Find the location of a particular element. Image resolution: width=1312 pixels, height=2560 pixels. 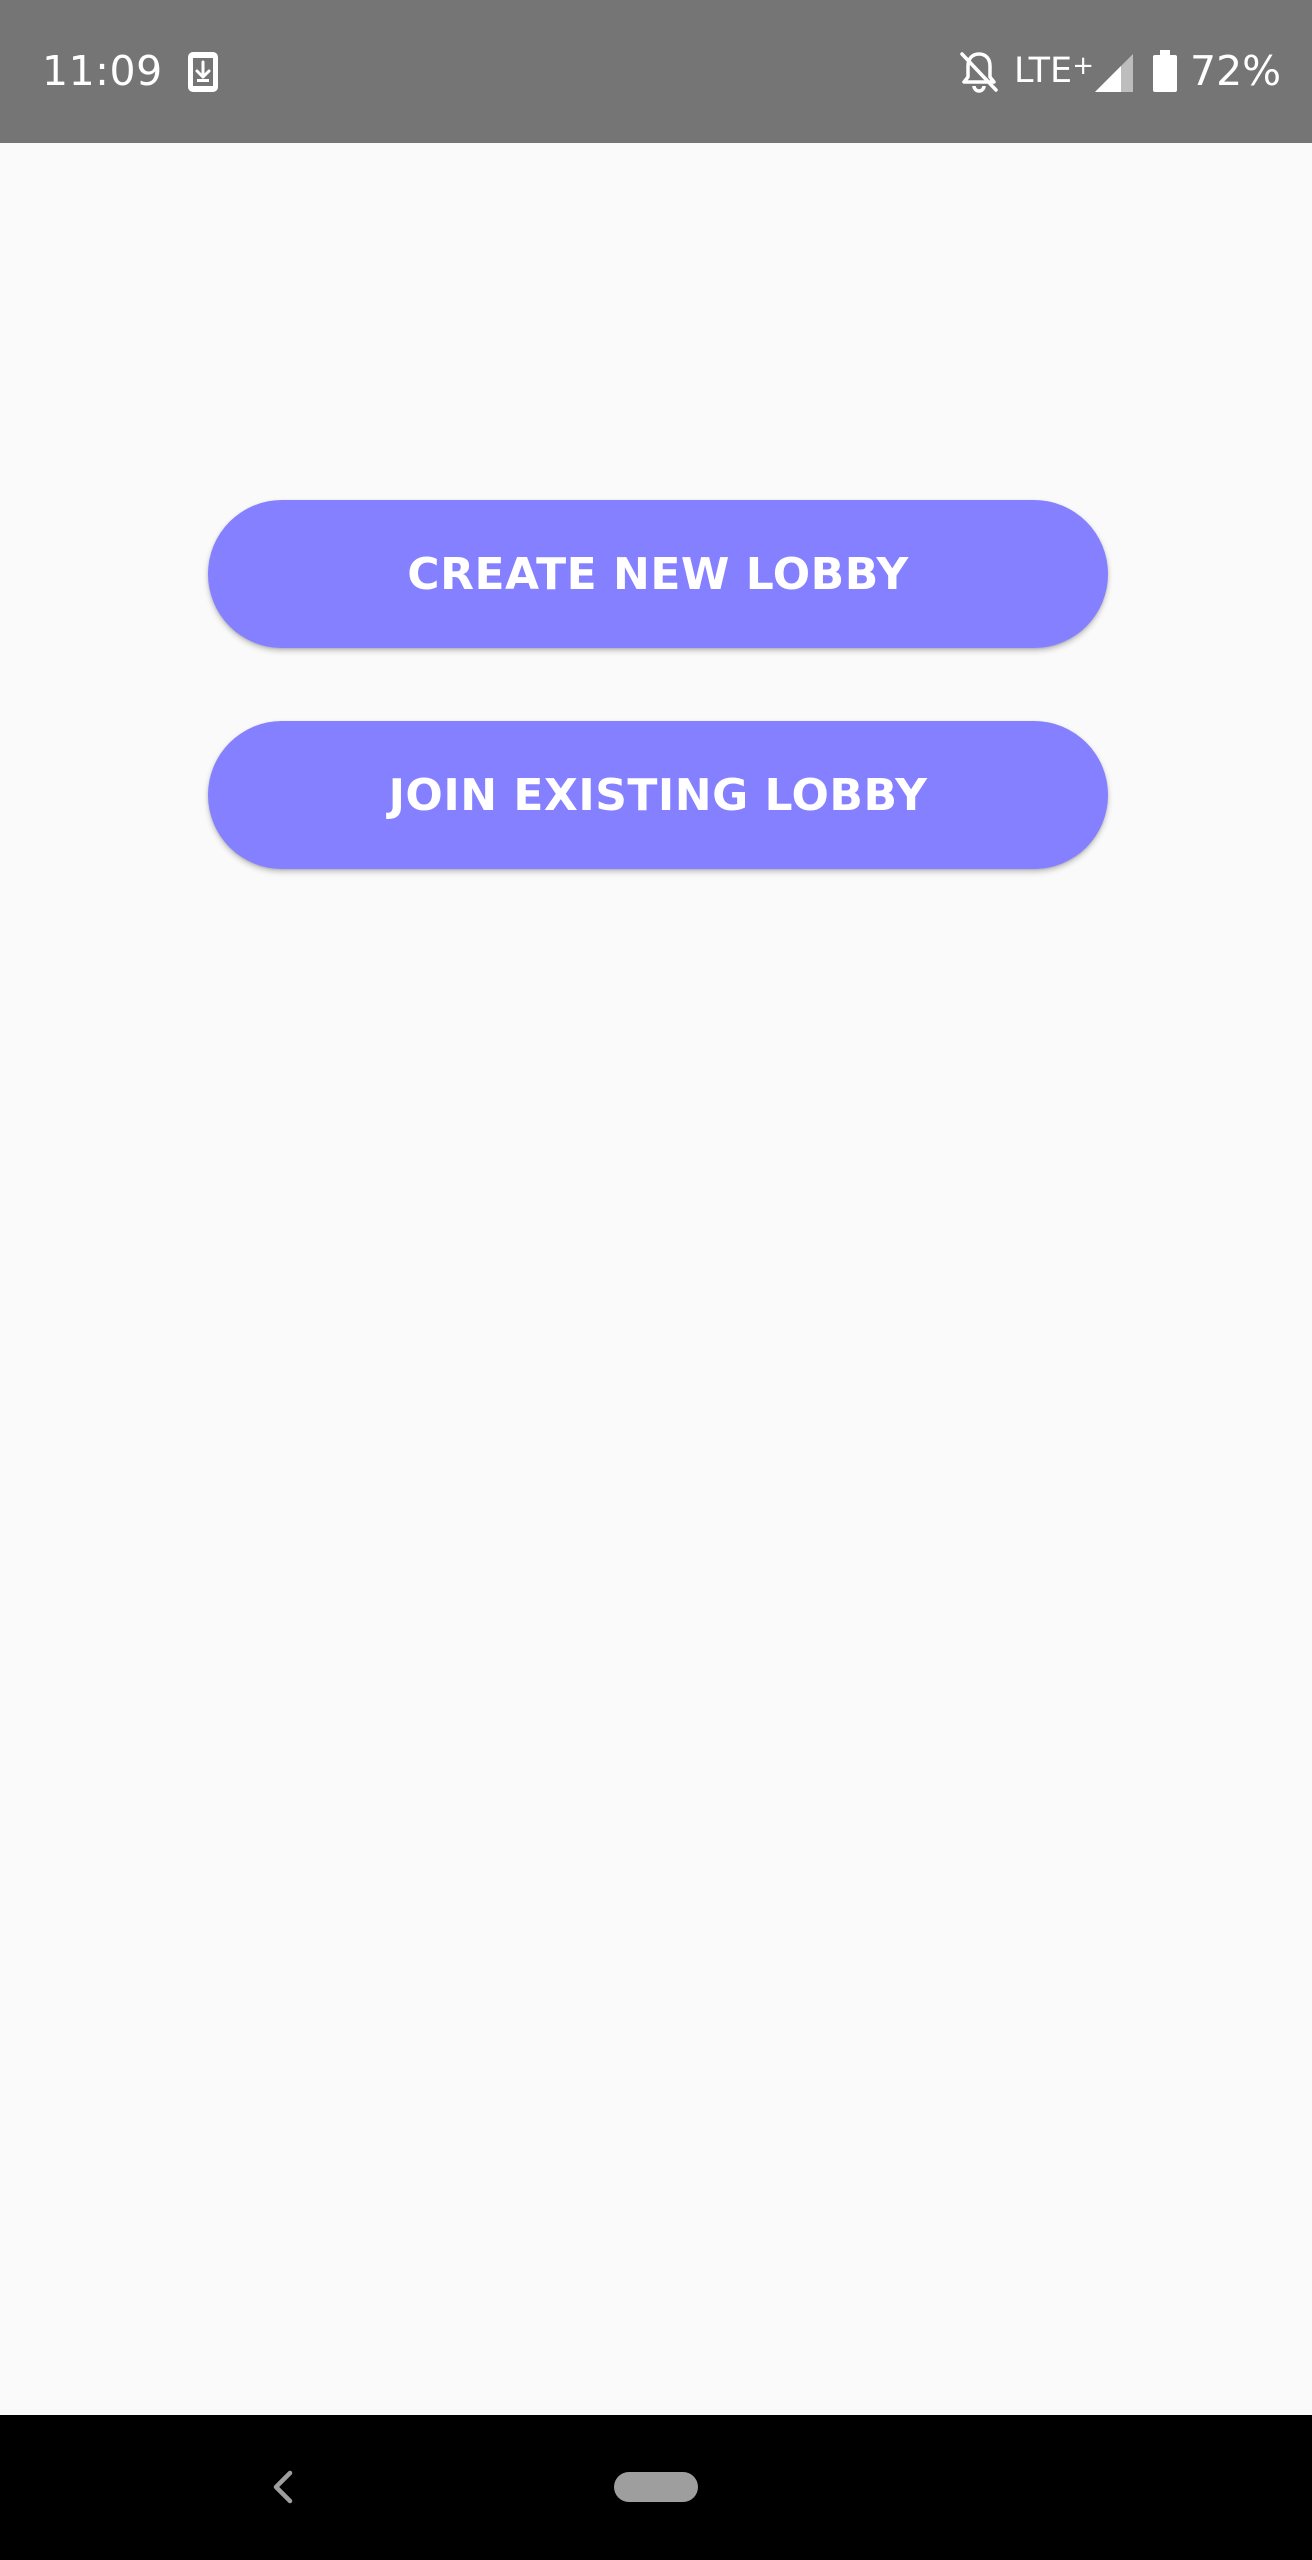

mute-icon is located at coordinates (979, 72).